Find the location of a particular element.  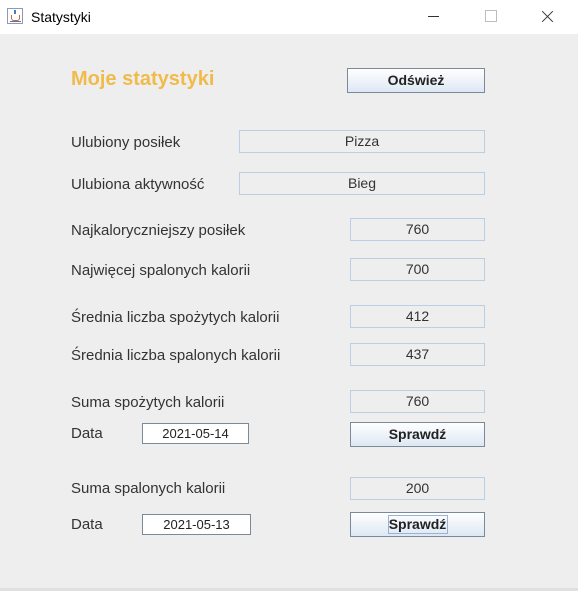

title-bar: Statystyki is located at coordinates (289, 17).